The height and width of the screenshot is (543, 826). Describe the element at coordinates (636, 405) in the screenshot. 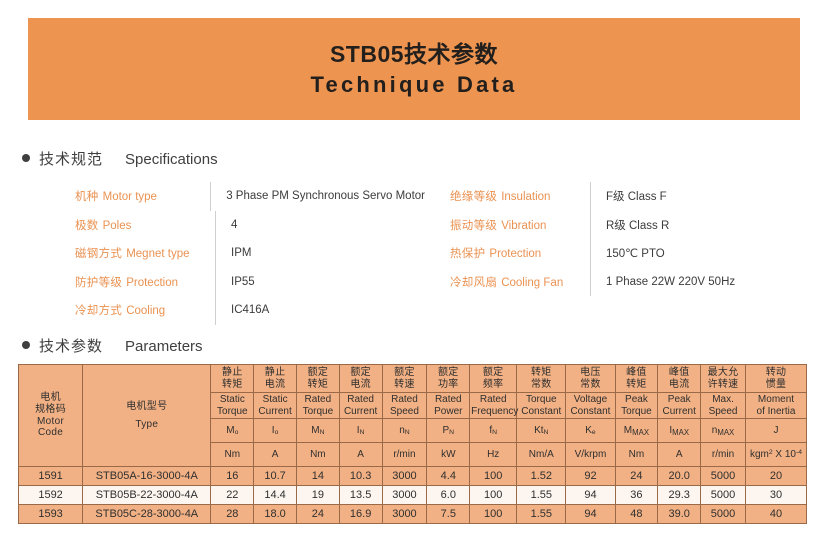

I see `header-cell-en-9: Peak Torque` at that location.